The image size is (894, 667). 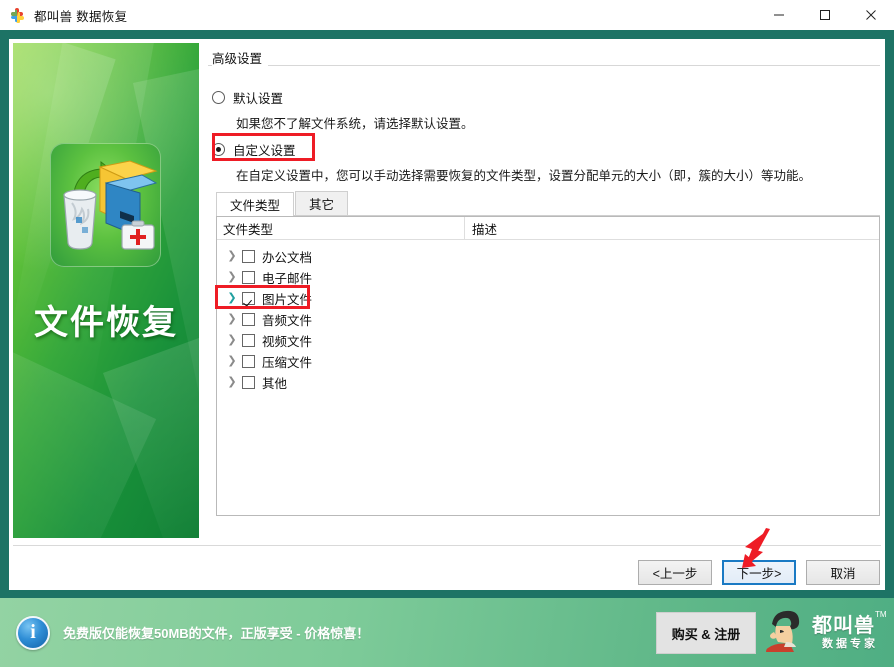 What do you see at coordinates (216, 633) in the screenshot?
I see `promo-message: 免费版仅能恢复50MB的文件，正版享受 - 价格惊喜！` at bounding box center [216, 633].